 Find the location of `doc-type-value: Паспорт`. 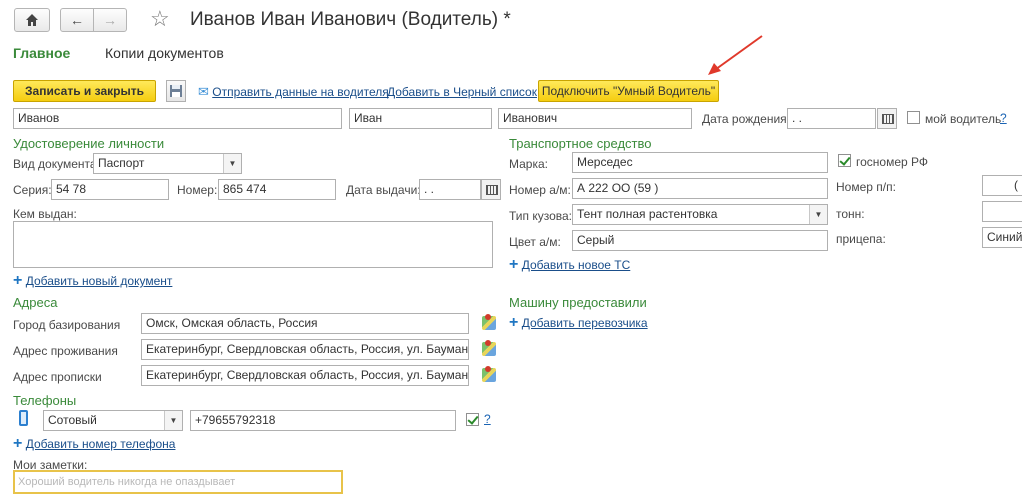

doc-type-value: Паспорт is located at coordinates (121, 163).